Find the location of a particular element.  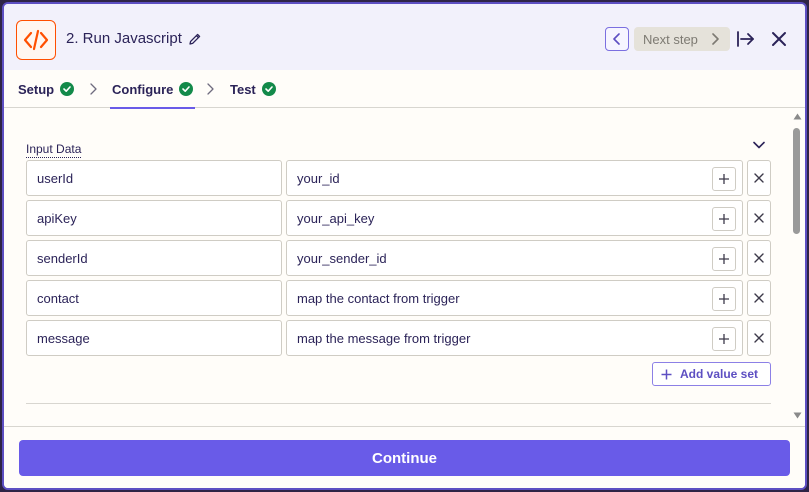

collapse-section-button is located at coordinates (759, 145).